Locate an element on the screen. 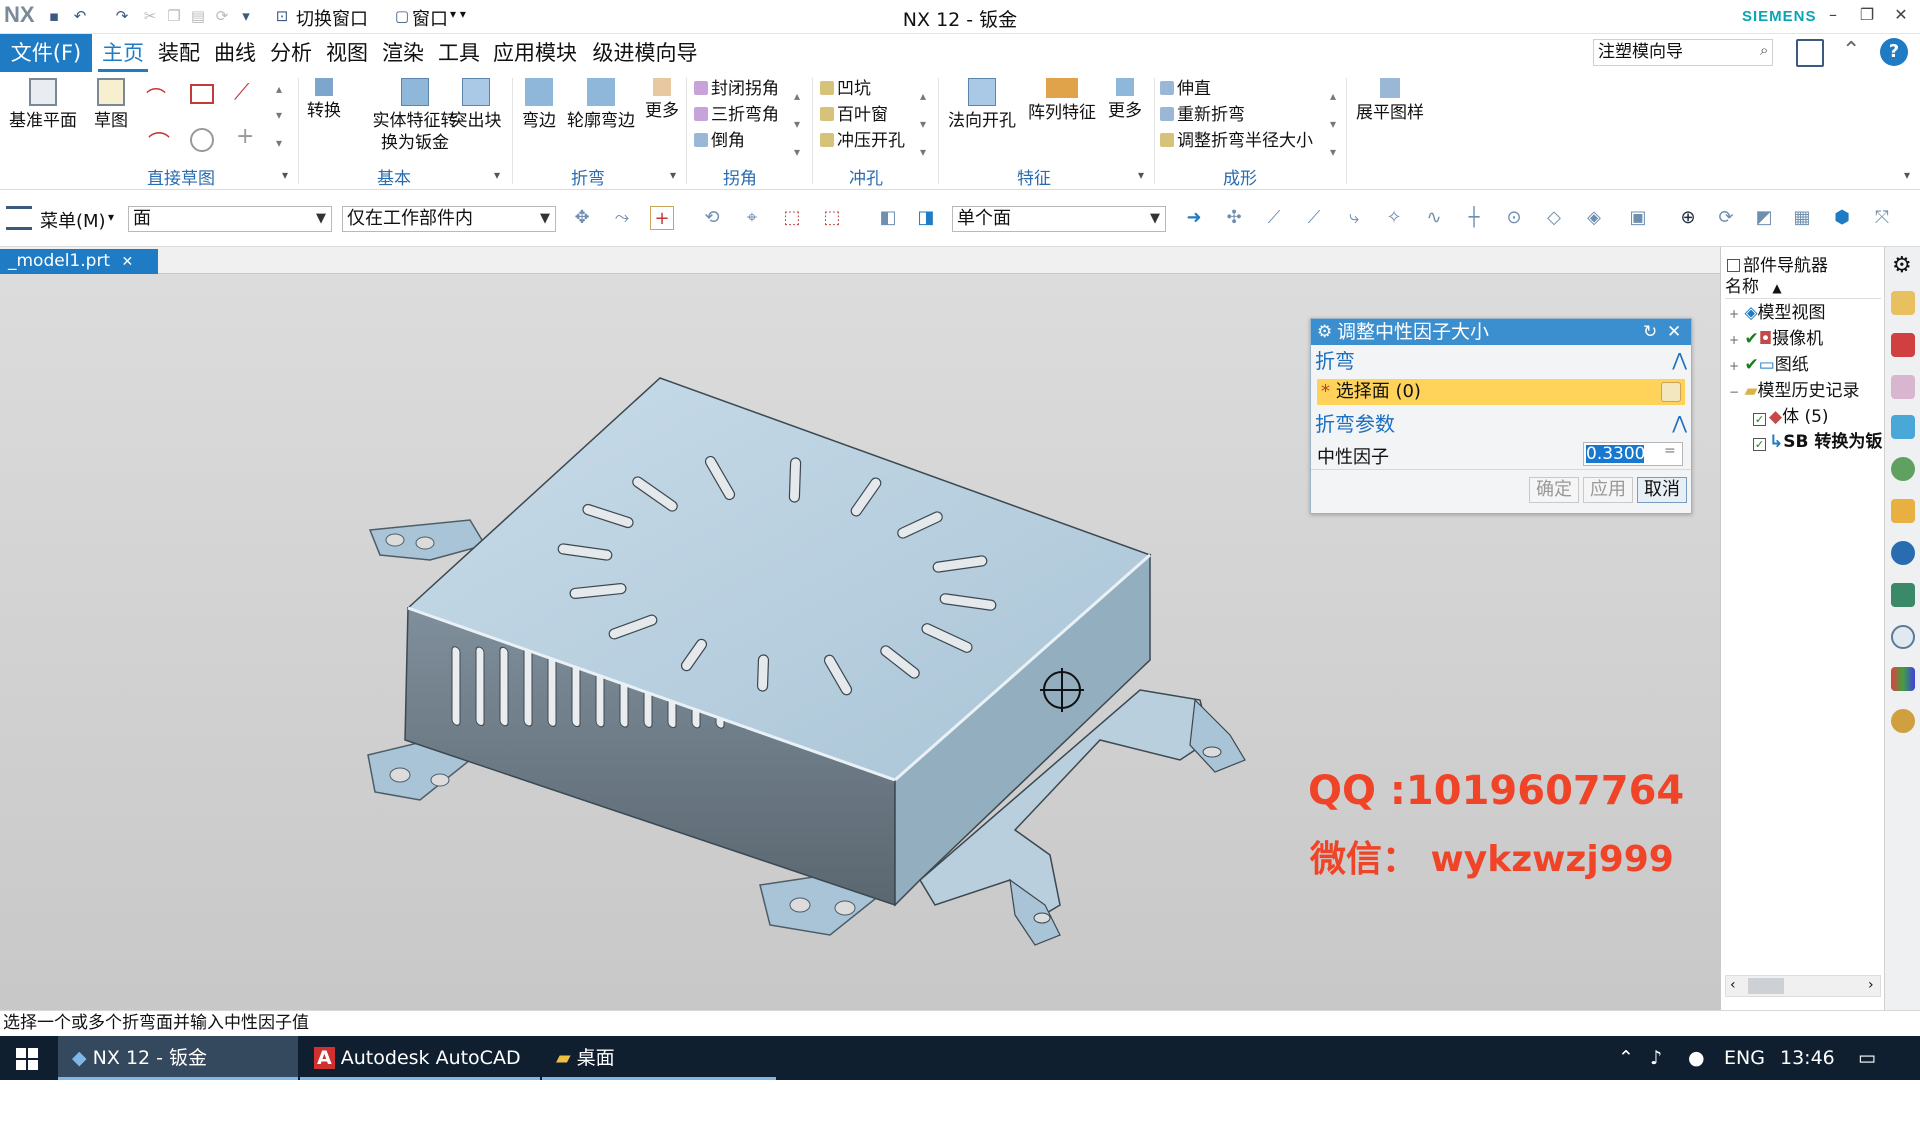 The width and height of the screenshot is (1920, 1124). gallery-scroll-up-icon: ▴ is located at coordinates (279, 89).